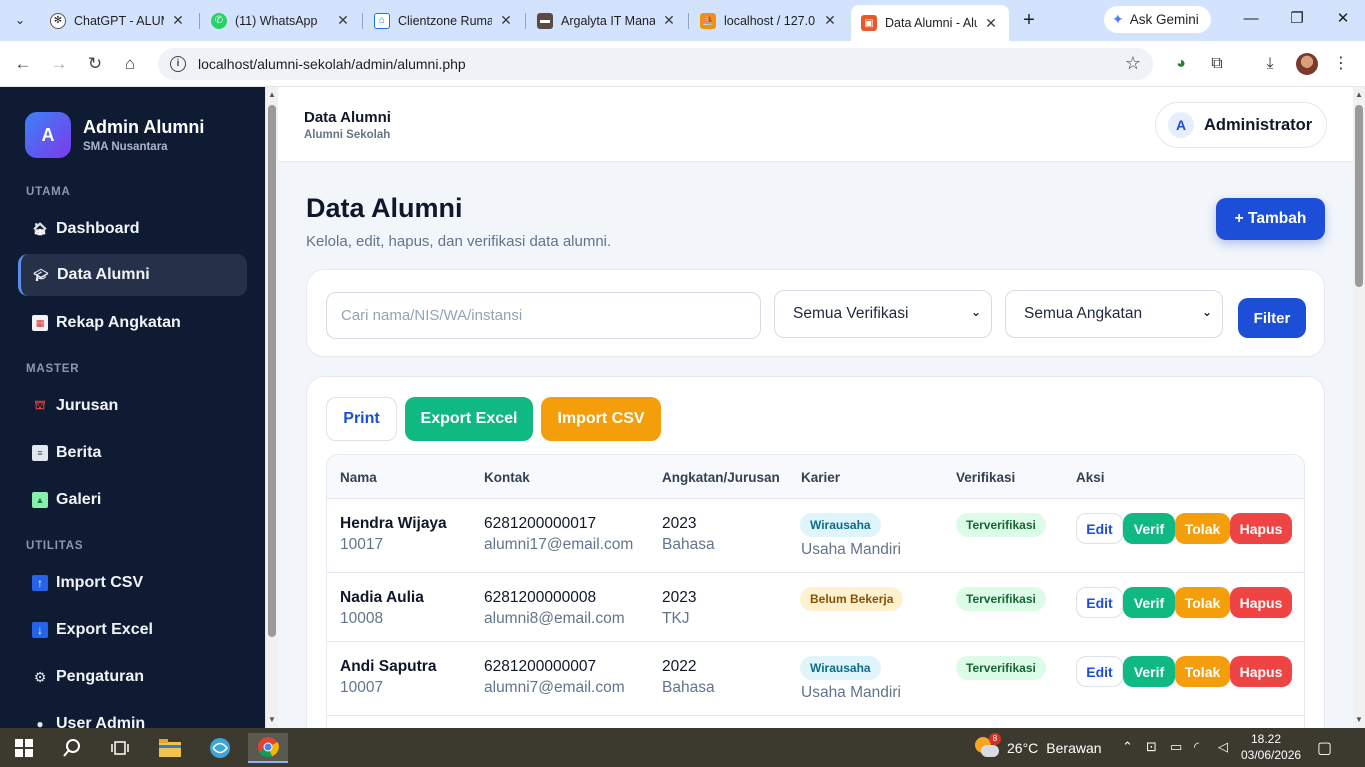 The width and height of the screenshot is (1365, 767). I want to click on volume-icon: ◁, so click(1223, 747).